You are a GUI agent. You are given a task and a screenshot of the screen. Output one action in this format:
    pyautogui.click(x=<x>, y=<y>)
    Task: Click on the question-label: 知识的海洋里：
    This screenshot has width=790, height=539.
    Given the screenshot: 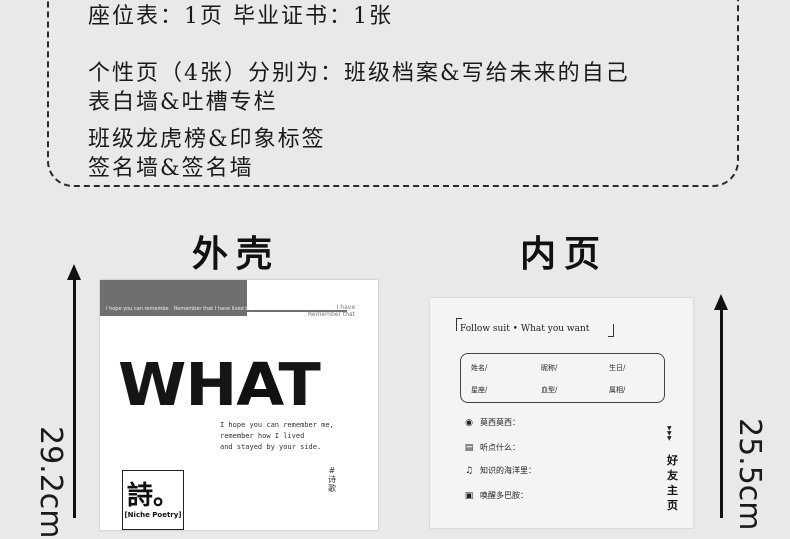 What is the action you would take?
    pyautogui.click(x=508, y=470)
    